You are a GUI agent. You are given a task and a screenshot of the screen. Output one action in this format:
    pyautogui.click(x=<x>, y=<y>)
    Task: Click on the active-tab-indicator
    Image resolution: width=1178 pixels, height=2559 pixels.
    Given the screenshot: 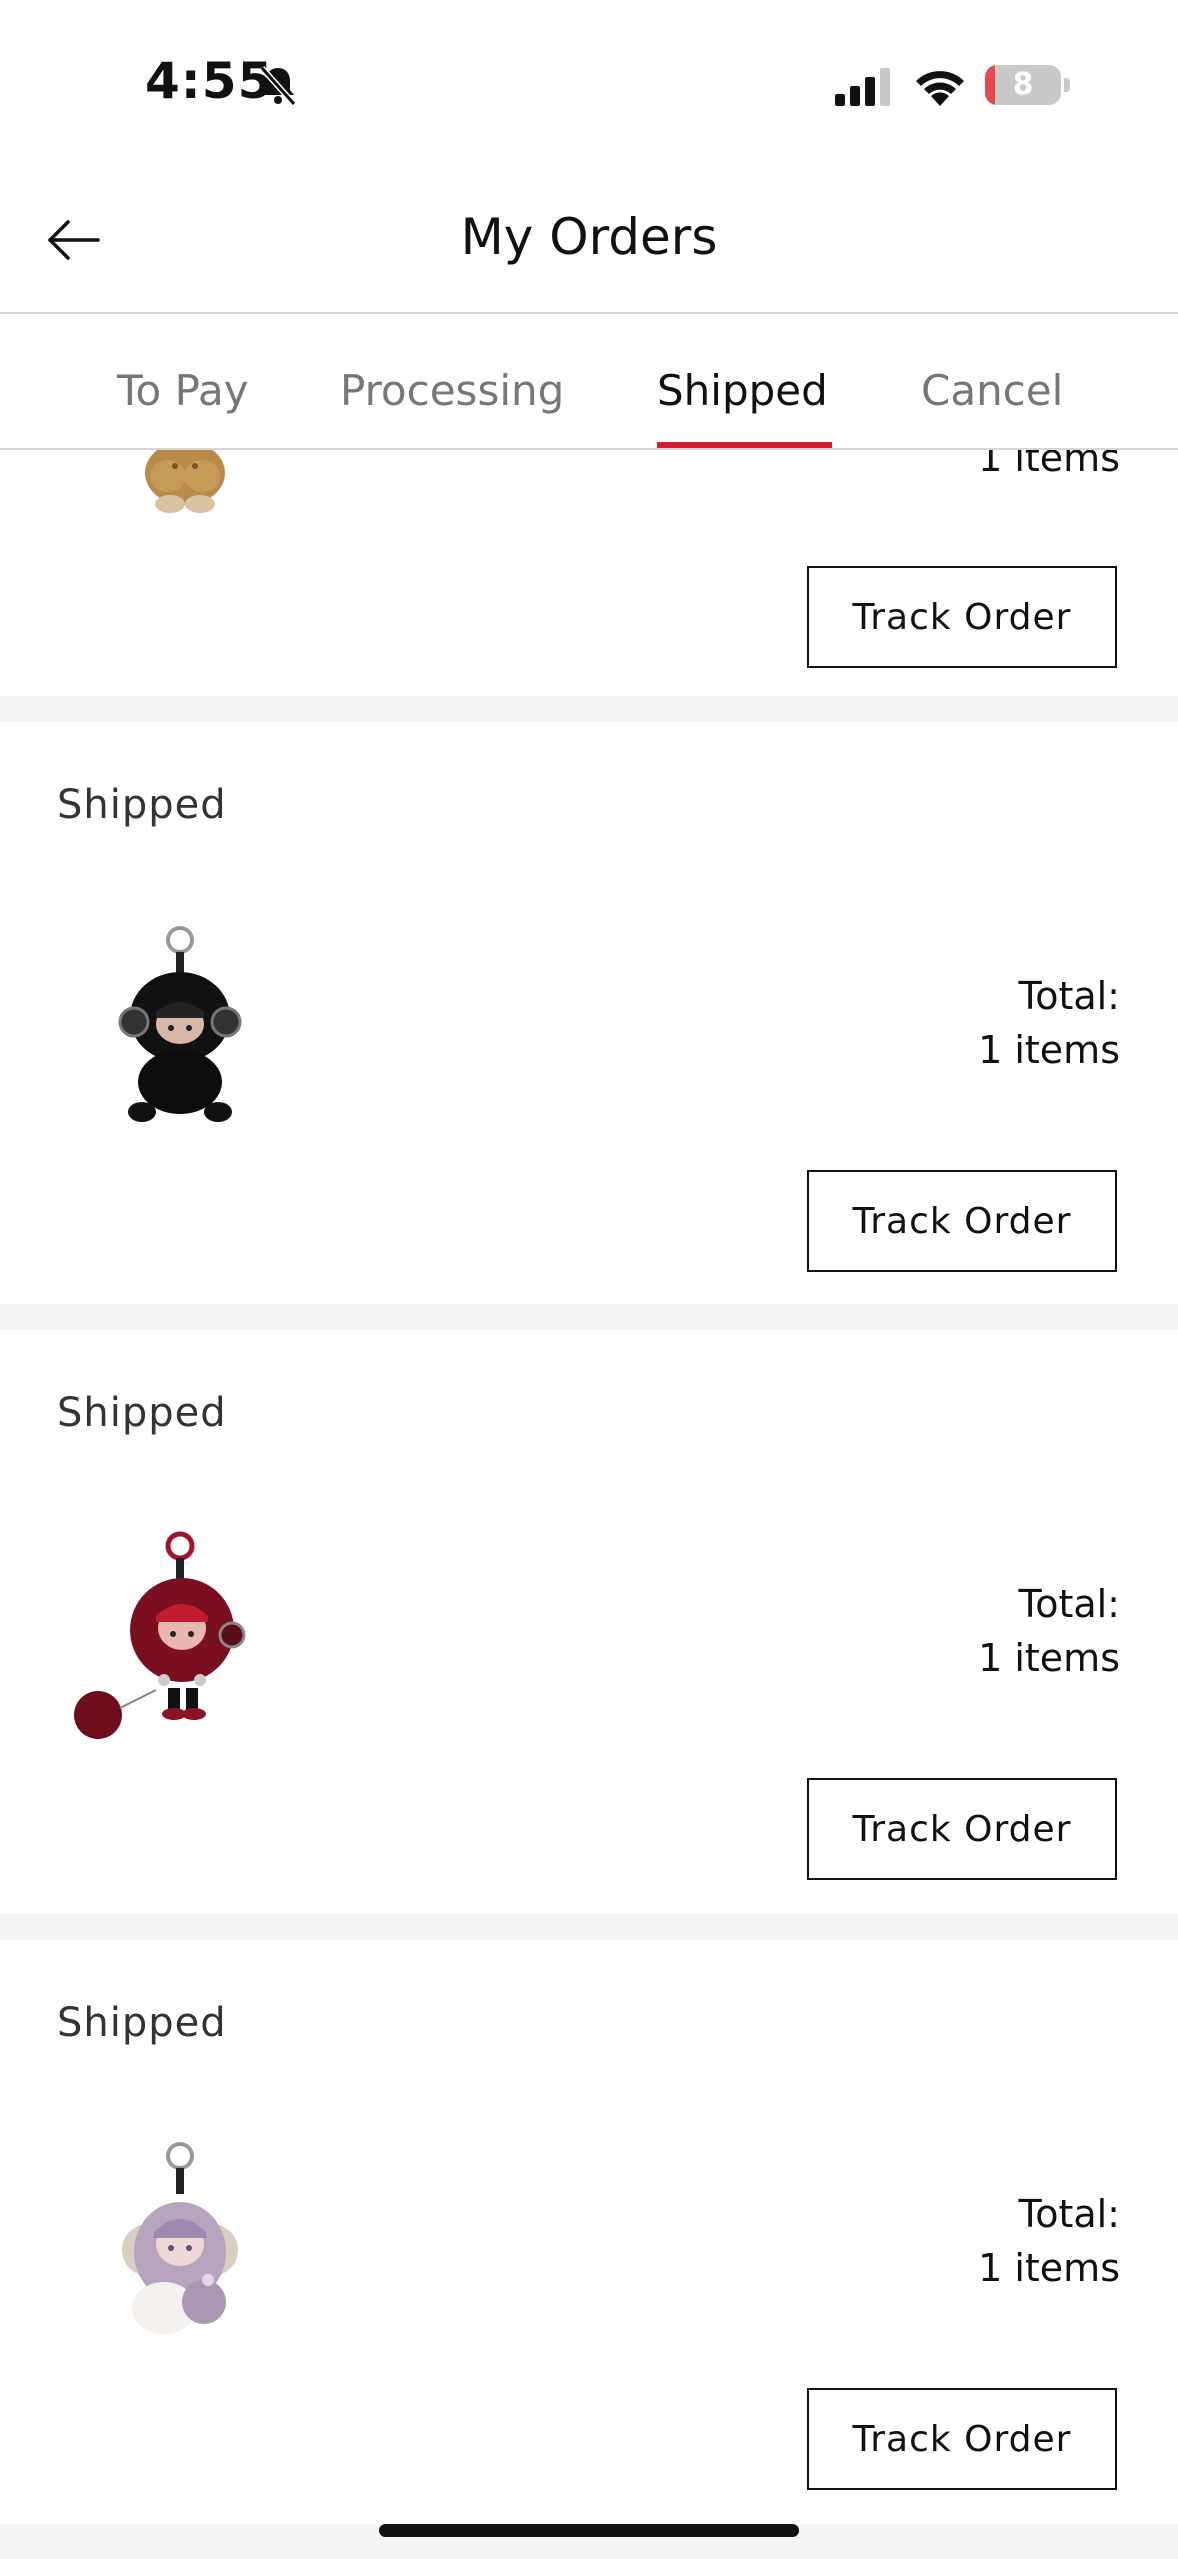 What is the action you would take?
    pyautogui.click(x=744, y=445)
    